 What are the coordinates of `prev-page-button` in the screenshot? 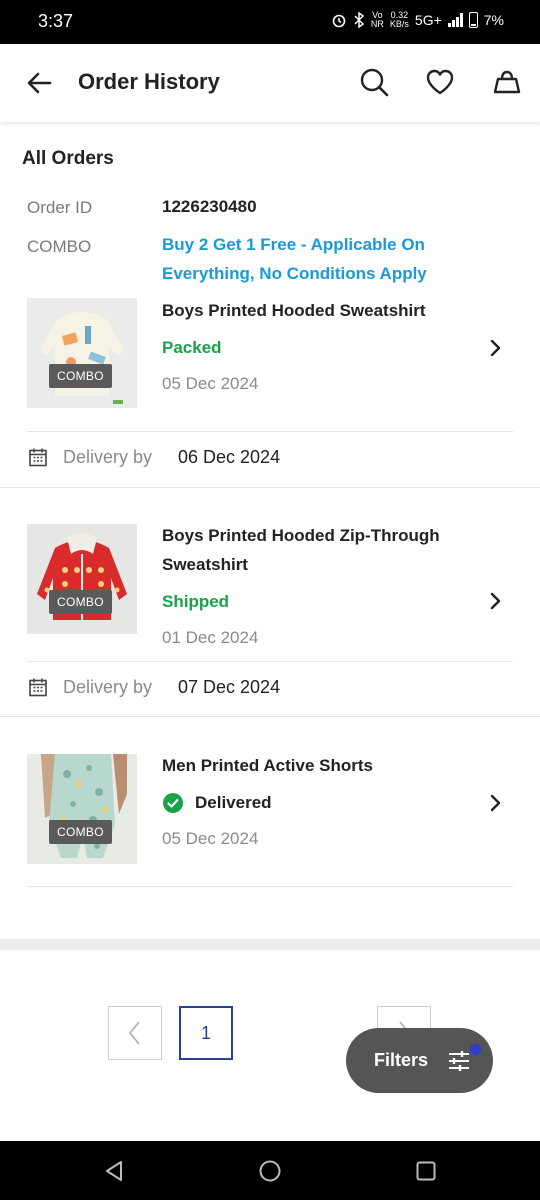 It's located at (135, 1033).